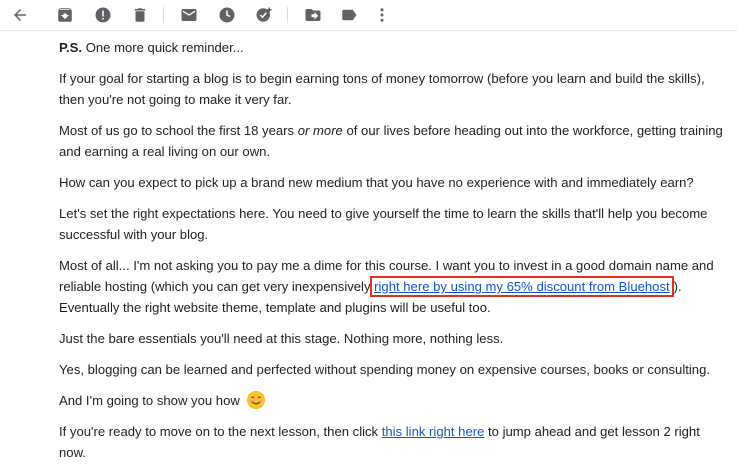 The height and width of the screenshot is (473, 737). What do you see at coordinates (20, 15) in the screenshot?
I see `back-arrow-icon` at bounding box center [20, 15].